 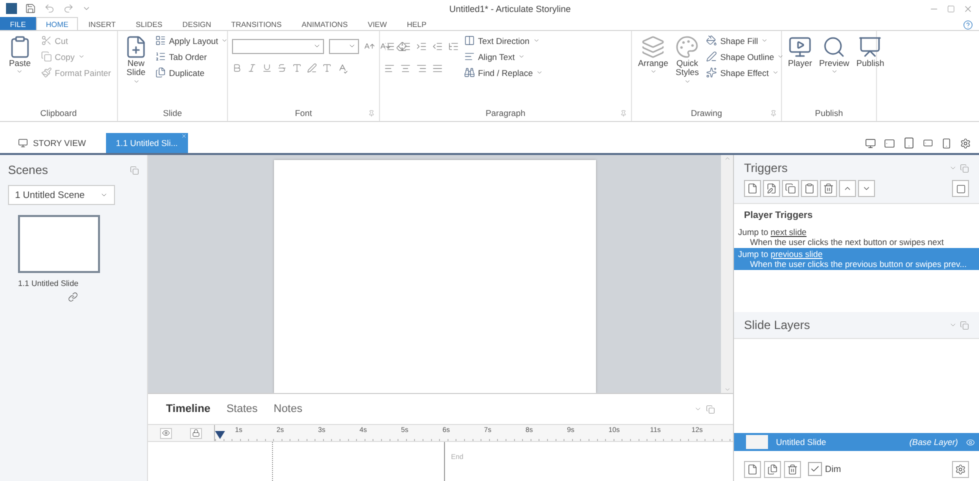 What do you see at coordinates (160, 40) in the screenshot?
I see `layout-icon` at bounding box center [160, 40].